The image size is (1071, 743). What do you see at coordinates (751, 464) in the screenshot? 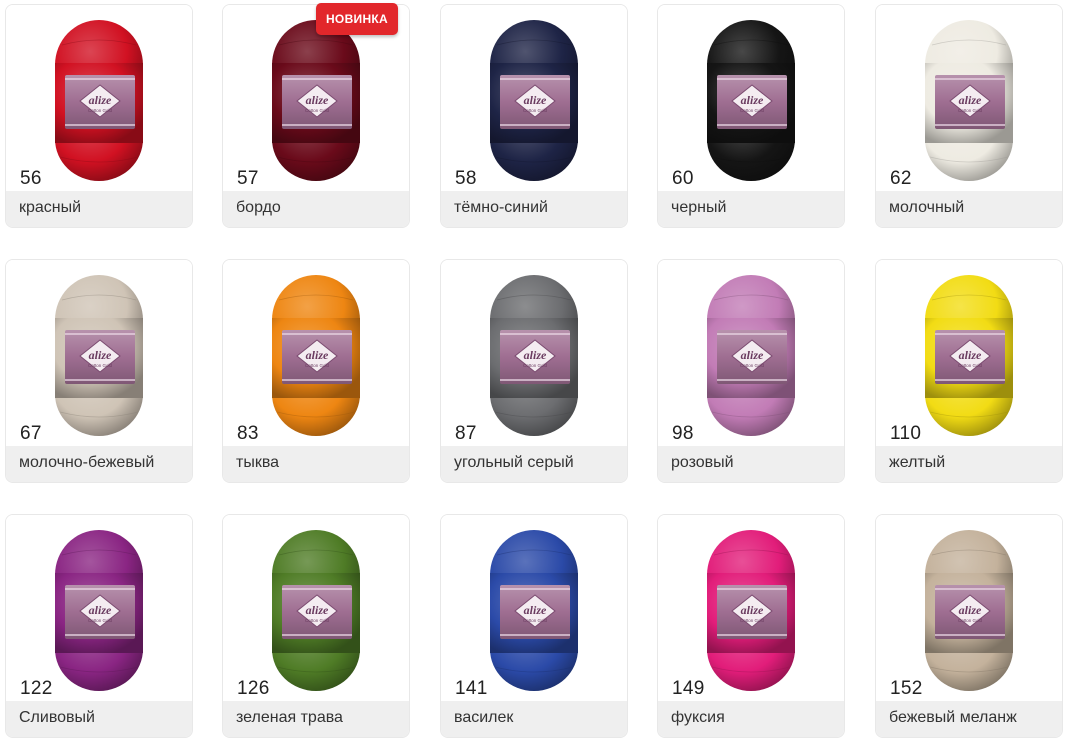
I see `color-label-bar: розовый` at bounding box center [751, 464].